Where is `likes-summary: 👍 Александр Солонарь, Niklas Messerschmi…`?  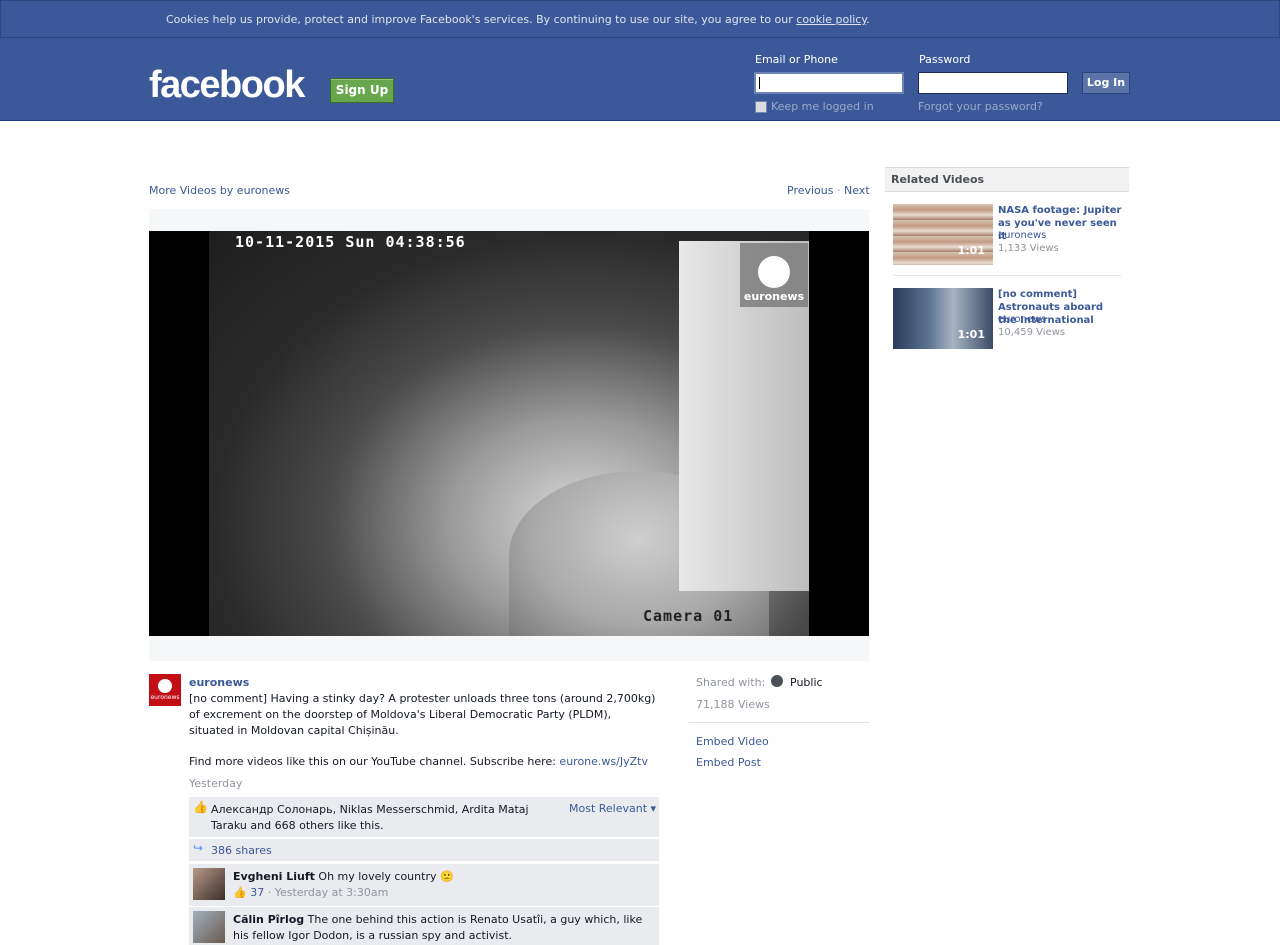
likes-summary: 👍 Александр Солонарь, Niklas Messerschmi… is located at coordinates (424, 817).